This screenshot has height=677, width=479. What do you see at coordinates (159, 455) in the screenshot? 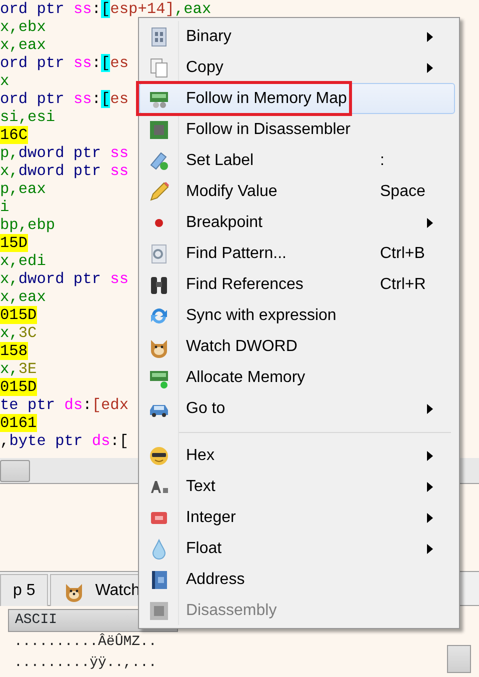
I see `sunglasses-face-icon` at bounding box center [159, 455].